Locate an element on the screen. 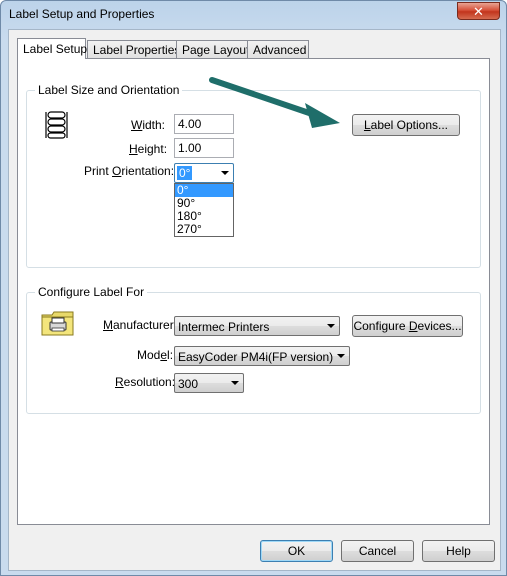 The image size is (507, 576). tab-label-setup: Label Setup is located at coordinates (52, 48).